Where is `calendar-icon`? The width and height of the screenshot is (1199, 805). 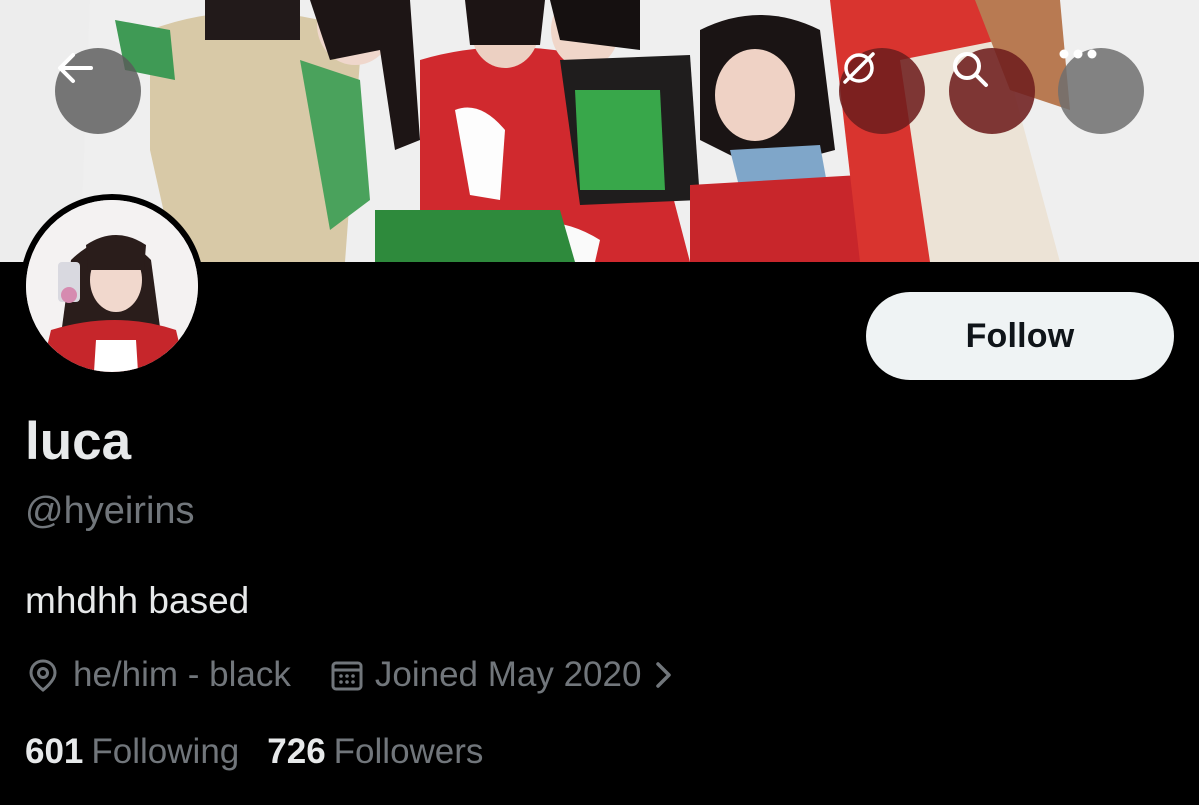
calendar-icon is located at coordinates (347, 676).